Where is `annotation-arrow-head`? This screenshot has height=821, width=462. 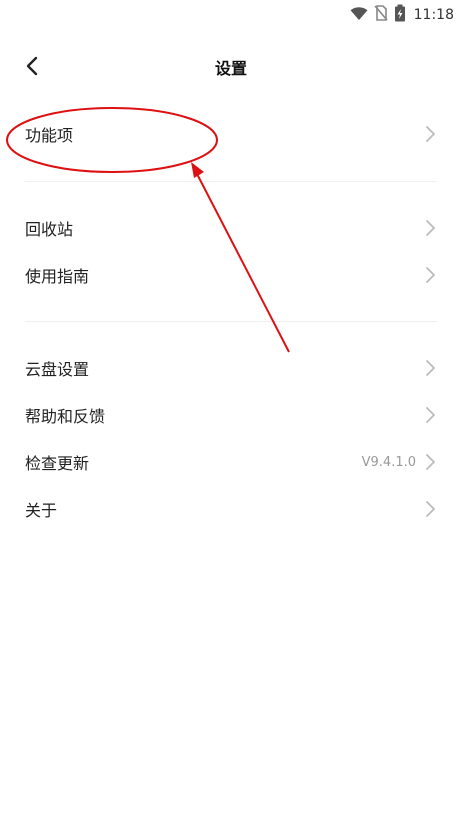
annotation-arrow-head is located at coordinates (197, 170).